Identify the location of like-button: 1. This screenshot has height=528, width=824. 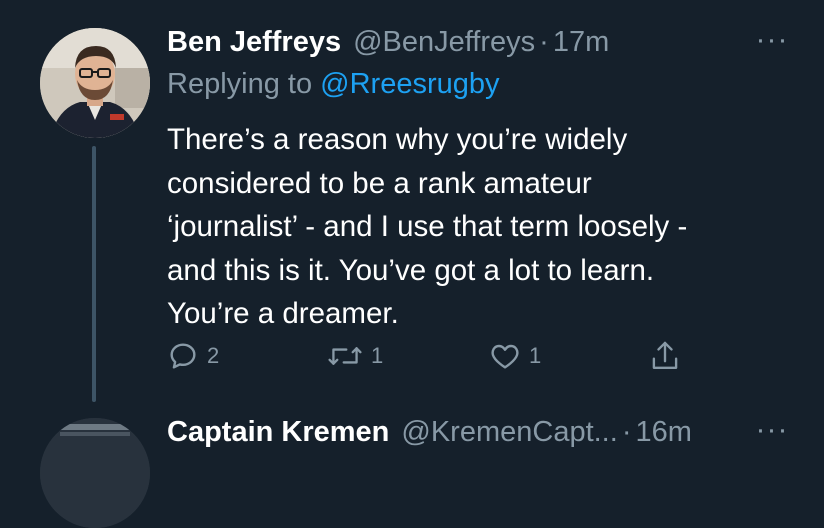
(515, 356).